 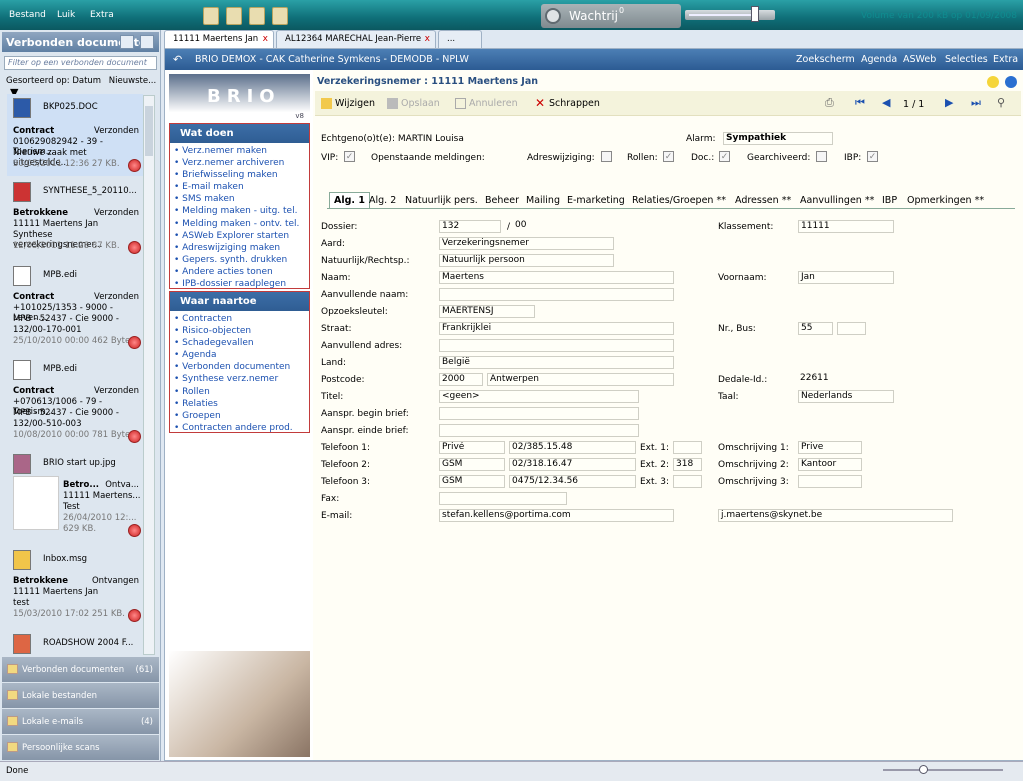 I want to click on queue-button: Wachtrij 0, so click(x=611, y=16).